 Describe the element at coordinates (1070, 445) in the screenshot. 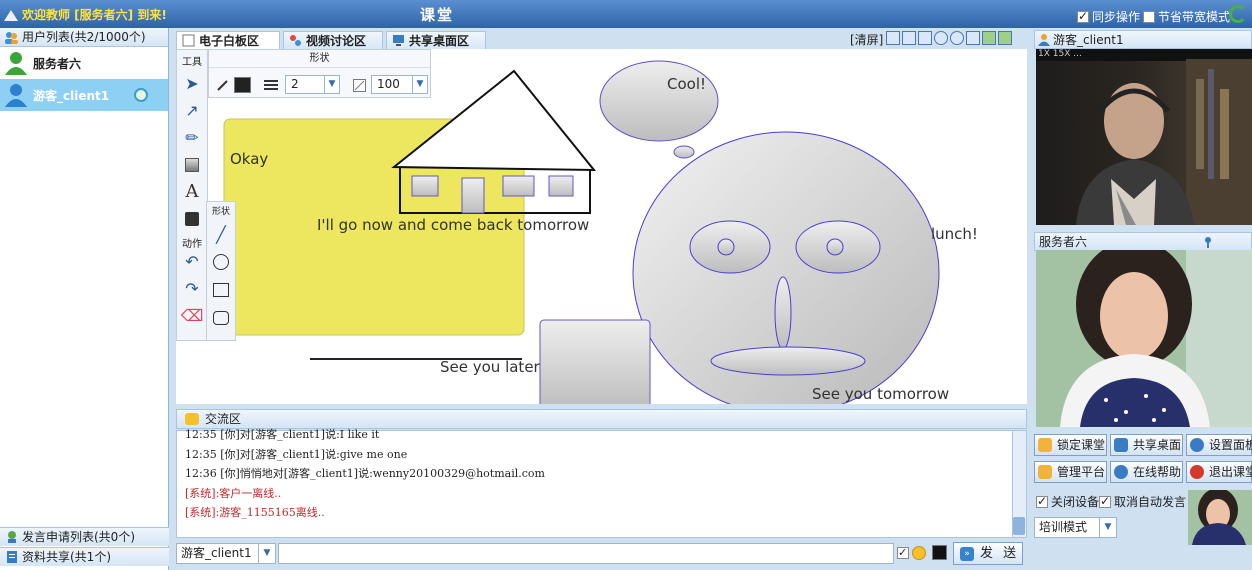

I see `lock-class-button: 锁定课堂` at that location.